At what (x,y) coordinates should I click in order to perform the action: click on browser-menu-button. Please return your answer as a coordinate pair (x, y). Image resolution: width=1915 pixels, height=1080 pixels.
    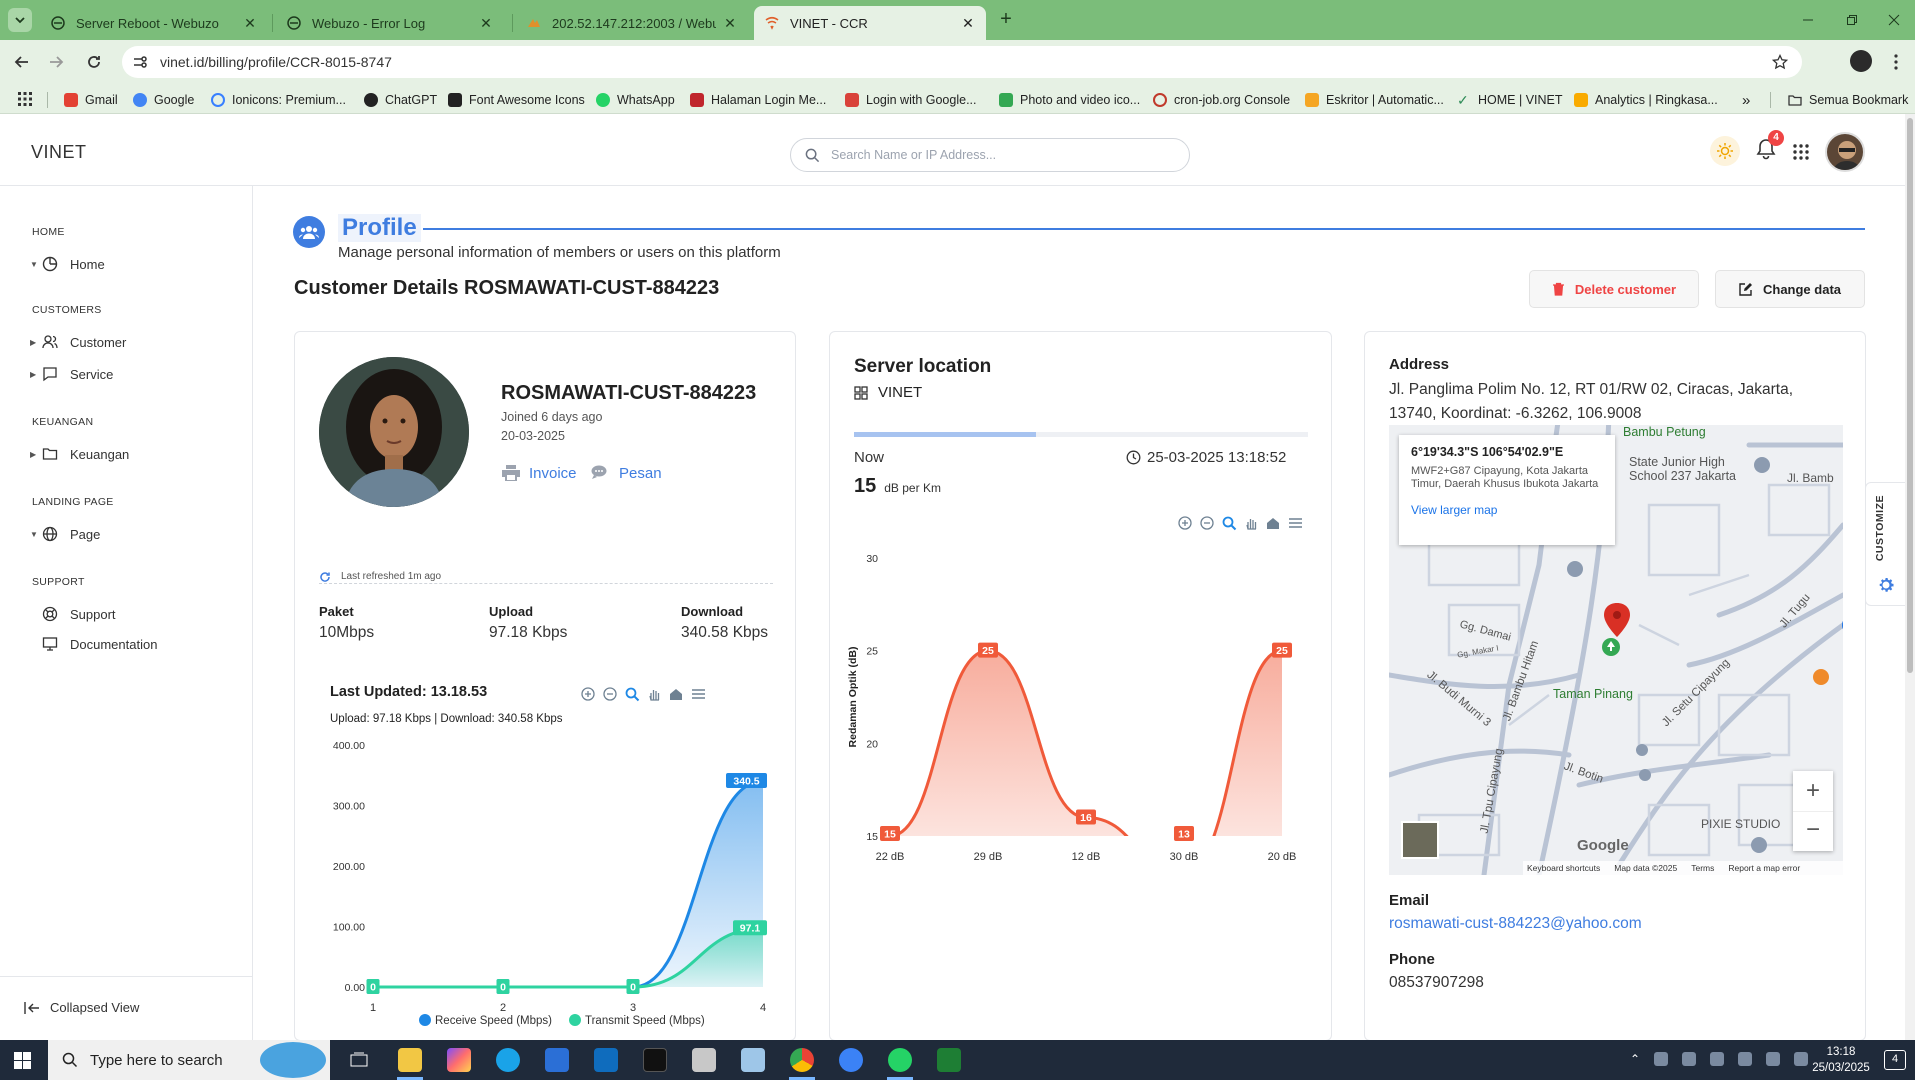
    Looking at the image, I should click on (1896, 62).